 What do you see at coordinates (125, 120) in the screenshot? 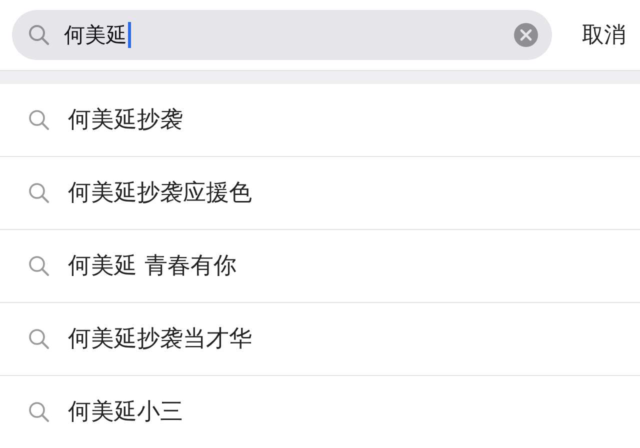
I see `suggestion-text: 何美延抄袭` at bounding box center [125, 120].